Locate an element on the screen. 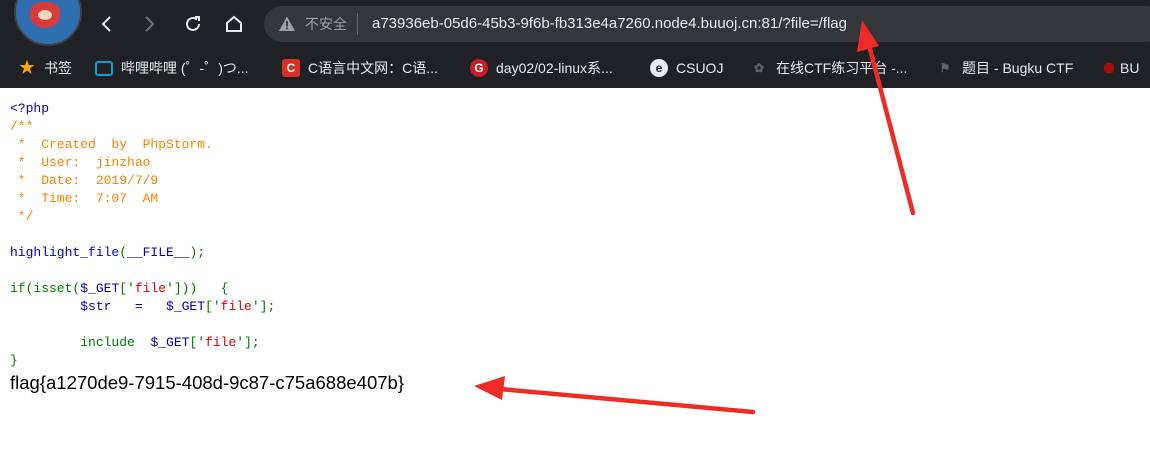  code-line: $str = $_GET['file']; is located at coordinates (142, 307).